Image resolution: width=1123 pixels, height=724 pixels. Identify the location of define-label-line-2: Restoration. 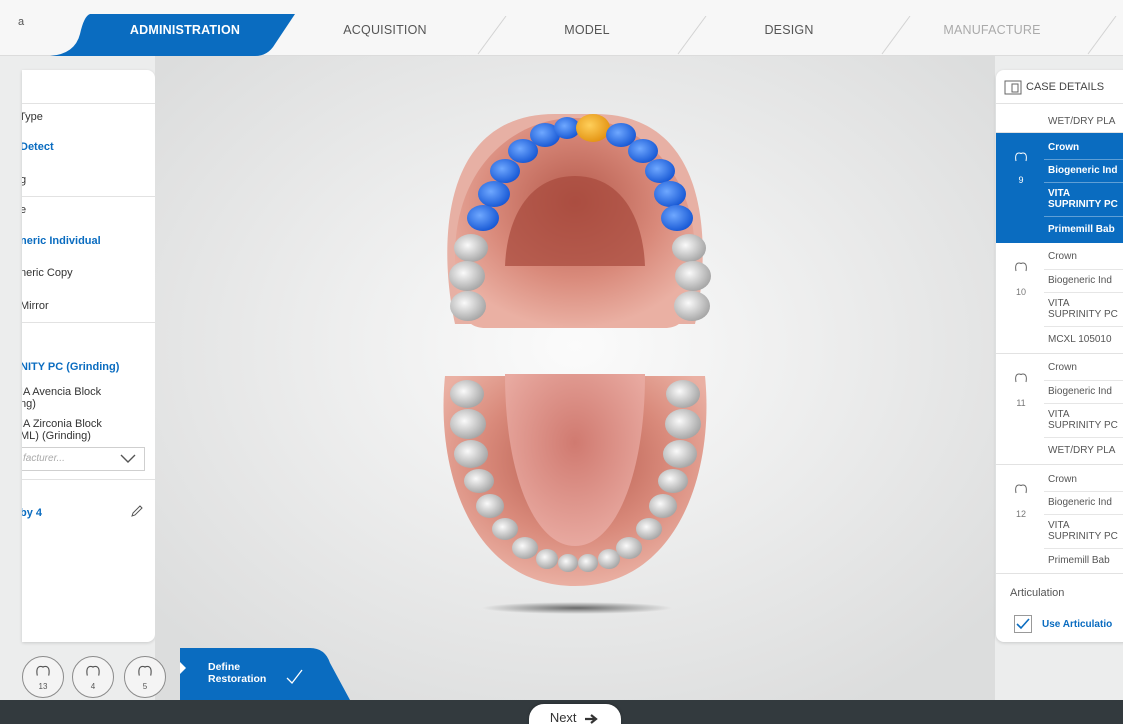
(237, 679).